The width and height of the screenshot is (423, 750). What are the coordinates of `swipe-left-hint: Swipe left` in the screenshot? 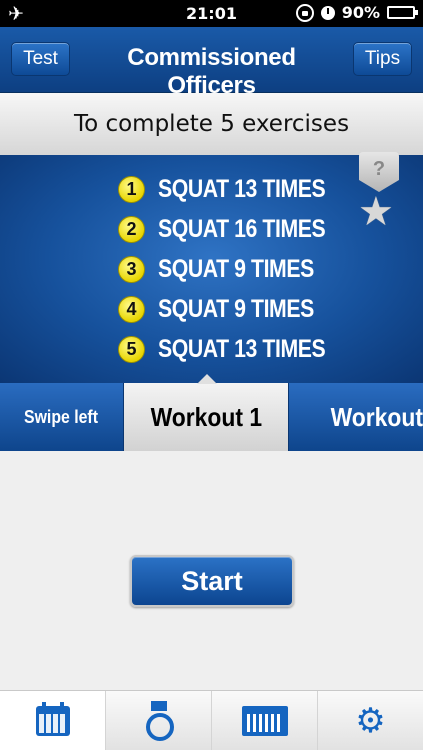 It's located at (62, 417).